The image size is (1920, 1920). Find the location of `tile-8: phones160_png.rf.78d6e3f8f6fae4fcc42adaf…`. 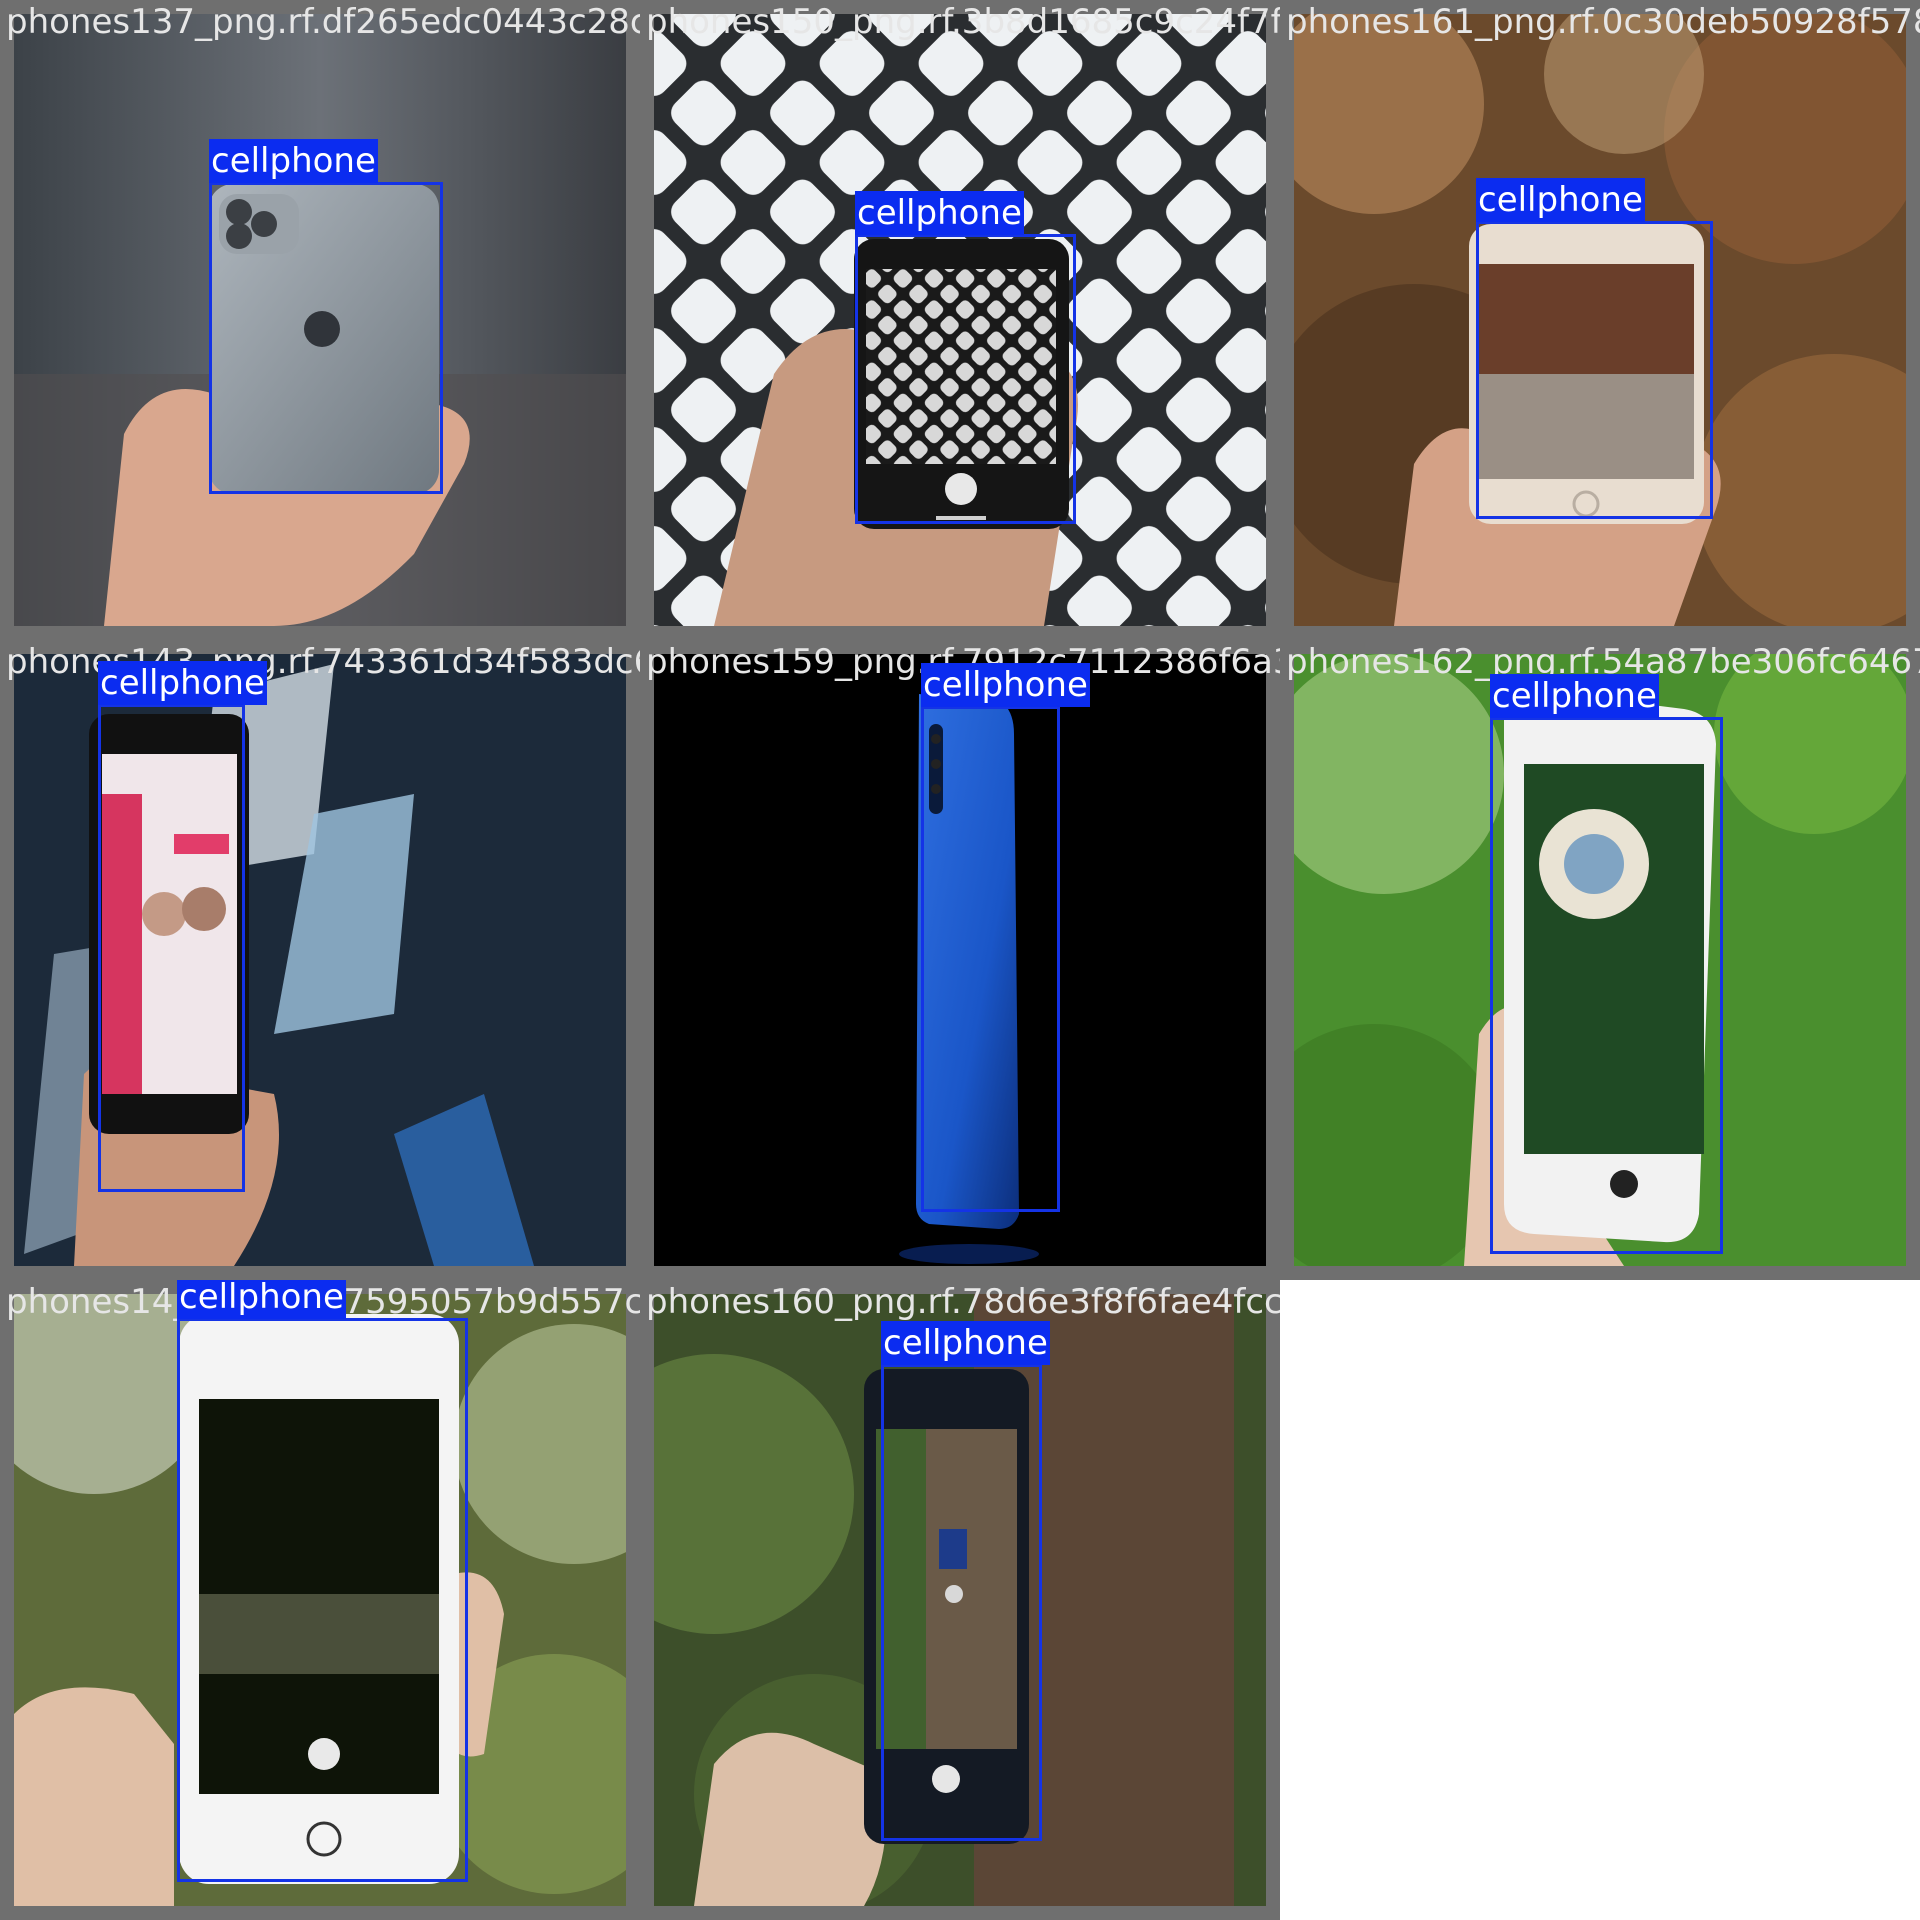

tile-8: phones160_png.rf.78d6e3f8f6fae4fcc42adaf… is located at coordinates (960, 1600).